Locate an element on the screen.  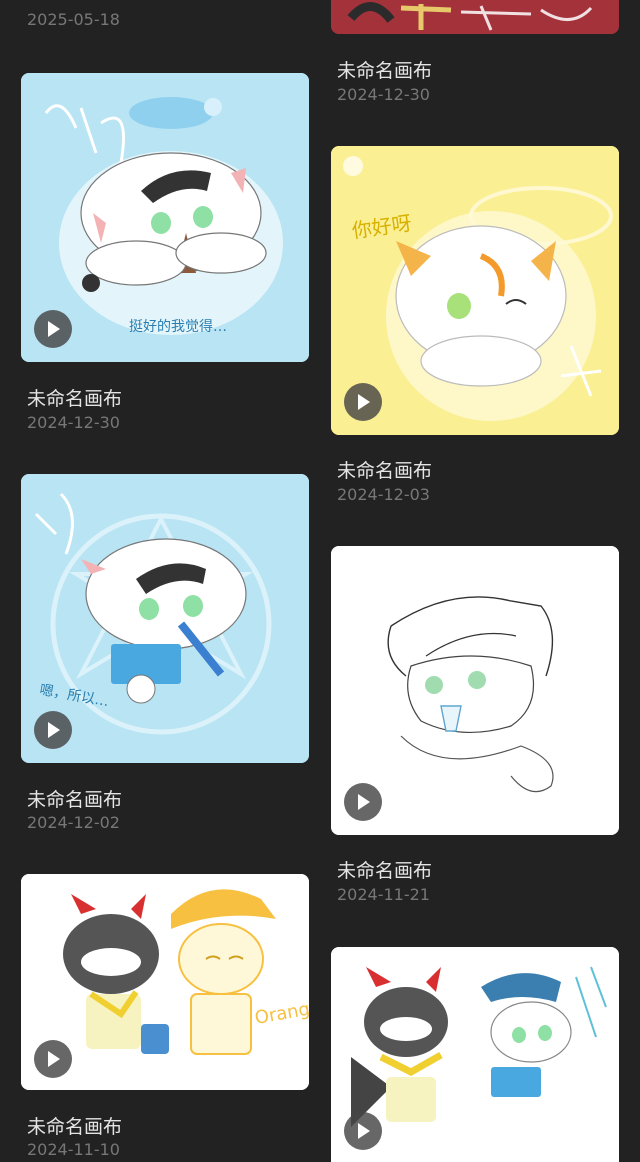
artwork-image is located at coordinates (475, 17).